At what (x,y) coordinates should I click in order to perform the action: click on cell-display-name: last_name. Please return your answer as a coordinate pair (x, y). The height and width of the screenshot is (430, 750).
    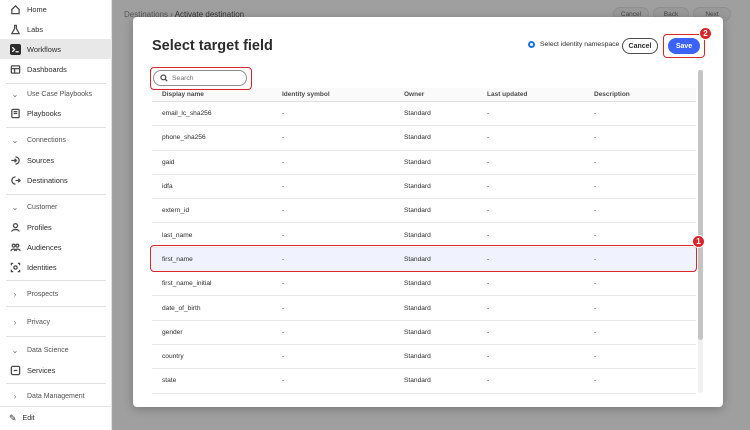
    Looking at the image, I should click on (177, 235).